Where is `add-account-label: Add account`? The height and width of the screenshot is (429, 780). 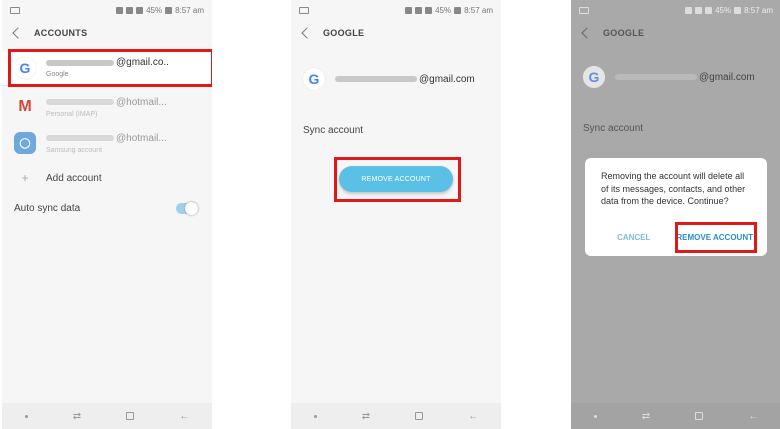
add-account-label: Add account is located at coordinates (74, 178).